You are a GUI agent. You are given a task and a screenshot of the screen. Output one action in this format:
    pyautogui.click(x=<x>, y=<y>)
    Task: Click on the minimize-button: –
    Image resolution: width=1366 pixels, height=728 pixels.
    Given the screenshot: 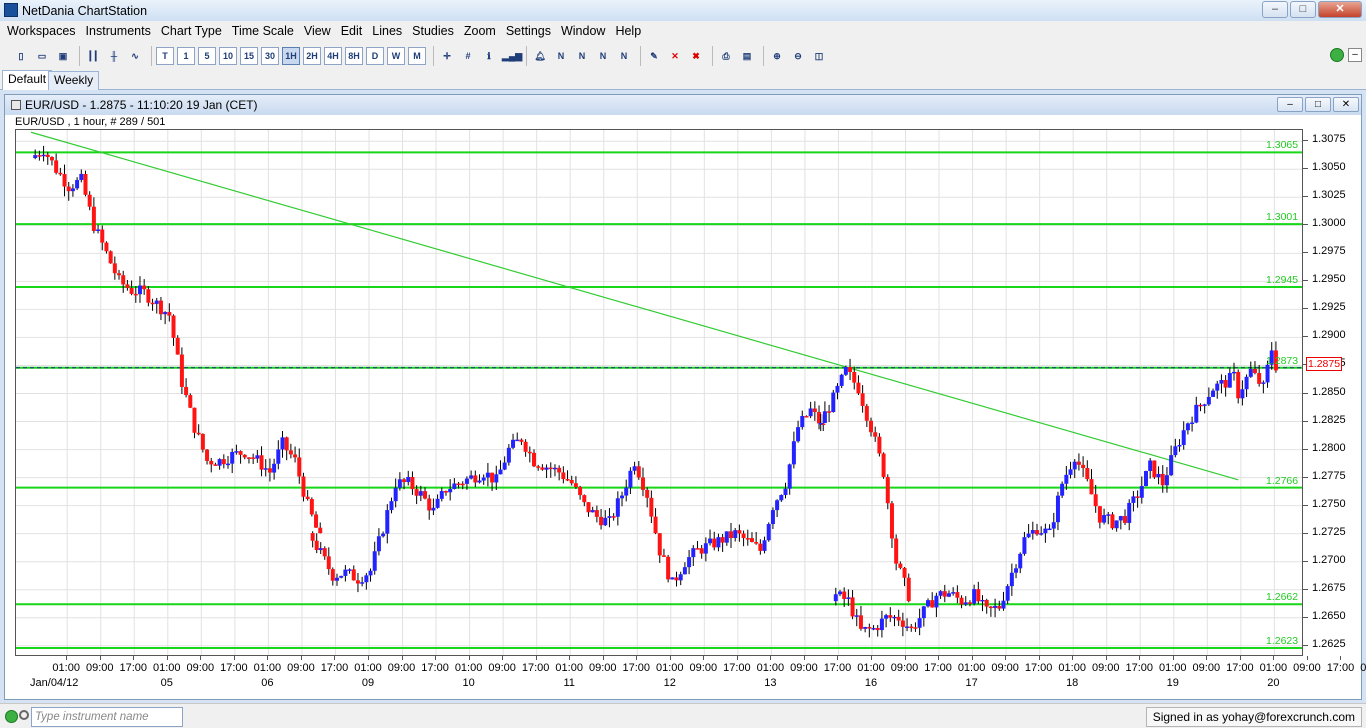 What is the action you would take?
    pyautogui.click(x=1275, y=9)
    